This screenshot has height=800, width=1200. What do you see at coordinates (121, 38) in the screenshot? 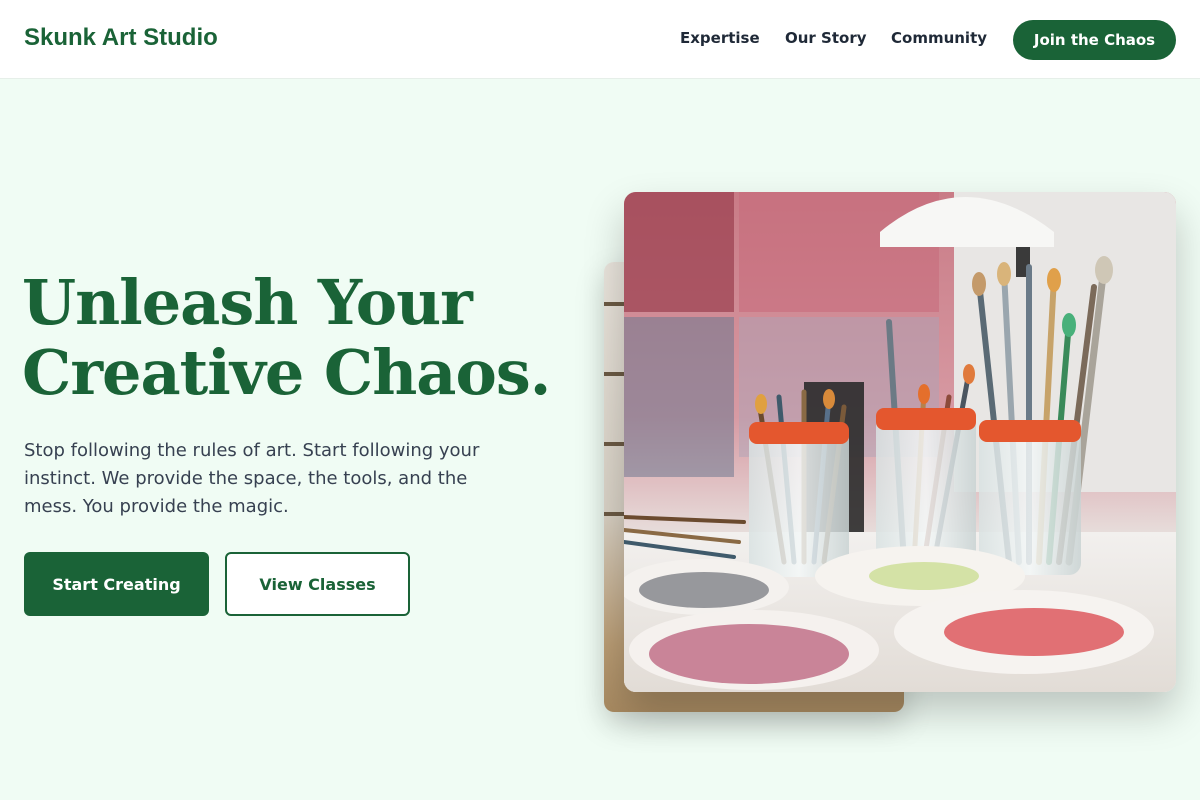
I see `brand-logo: Skunk Art Studio` at bounding box center [121, 38].